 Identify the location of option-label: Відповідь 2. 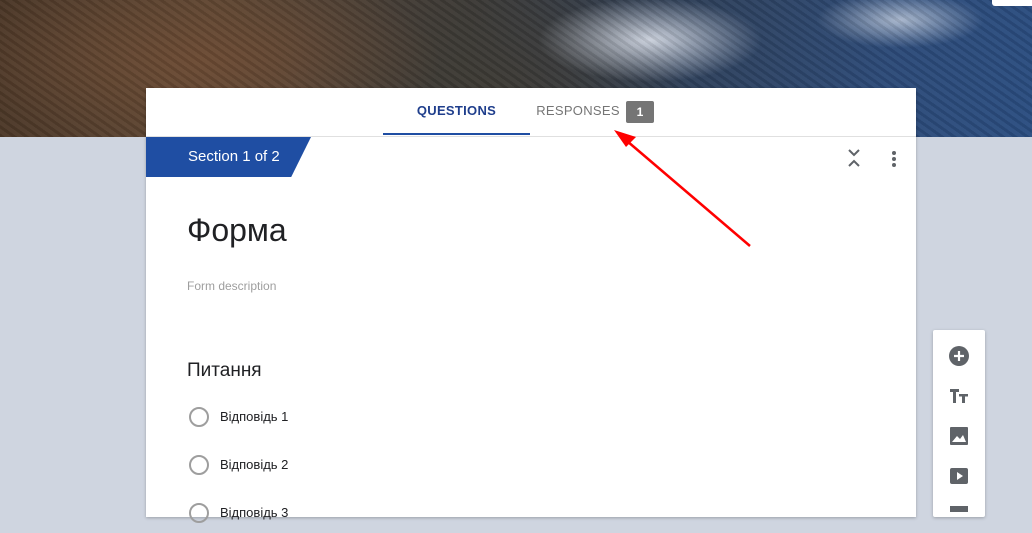
(254, 464).